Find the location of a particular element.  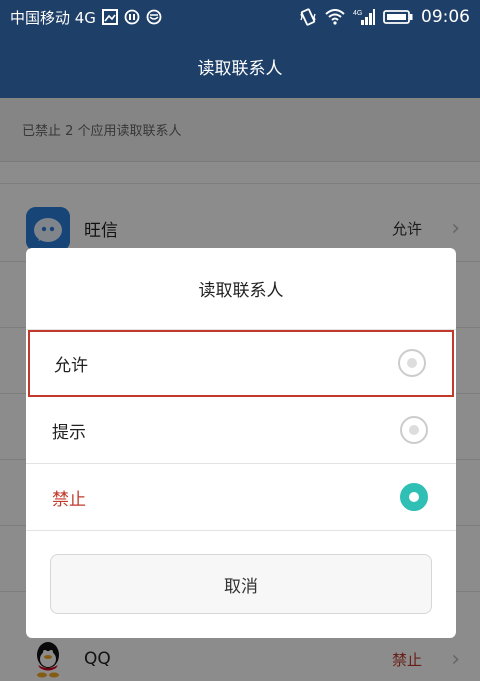

emoji-icon is located at coordinates (154, 17).